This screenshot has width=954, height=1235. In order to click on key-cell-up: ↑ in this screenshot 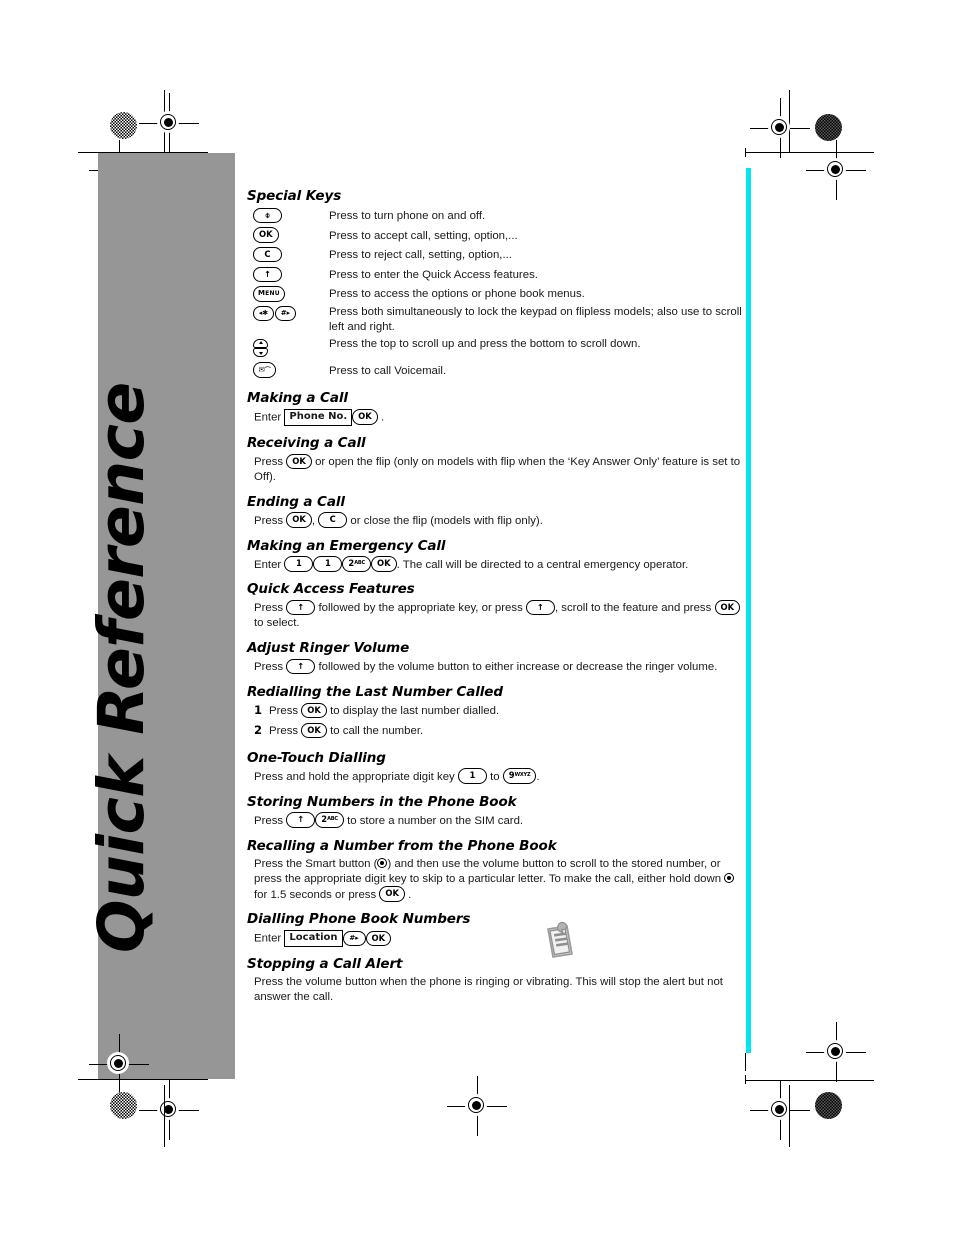, I will do `click(290, 276)`.